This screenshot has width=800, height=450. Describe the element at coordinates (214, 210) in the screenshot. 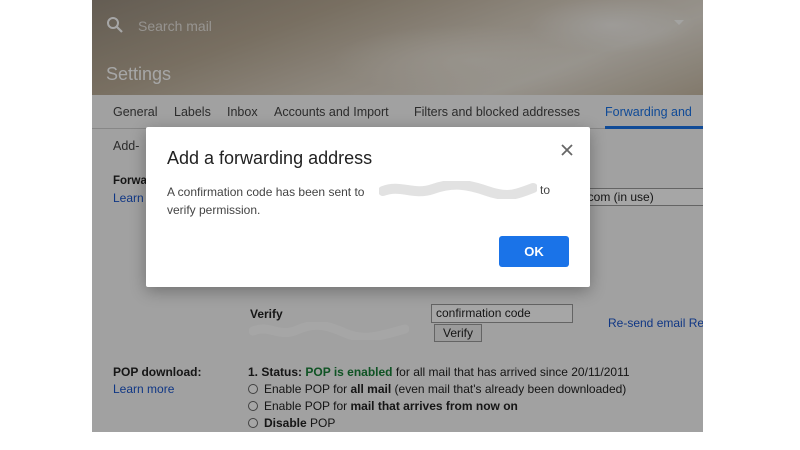

I see `dialog-message-line2: verify permission.` at that location.